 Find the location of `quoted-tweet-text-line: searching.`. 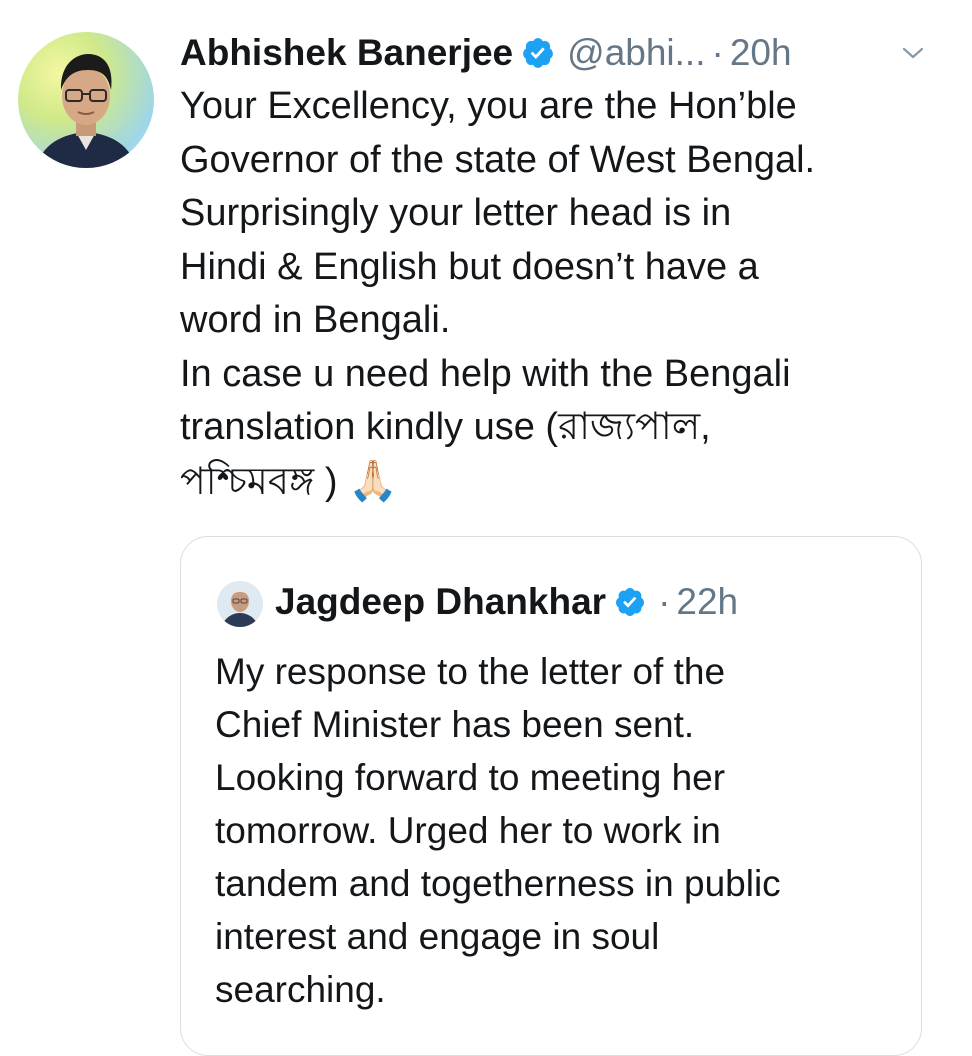

quoted-tweet-text-line: searching. is located at coordinates (300, 989).